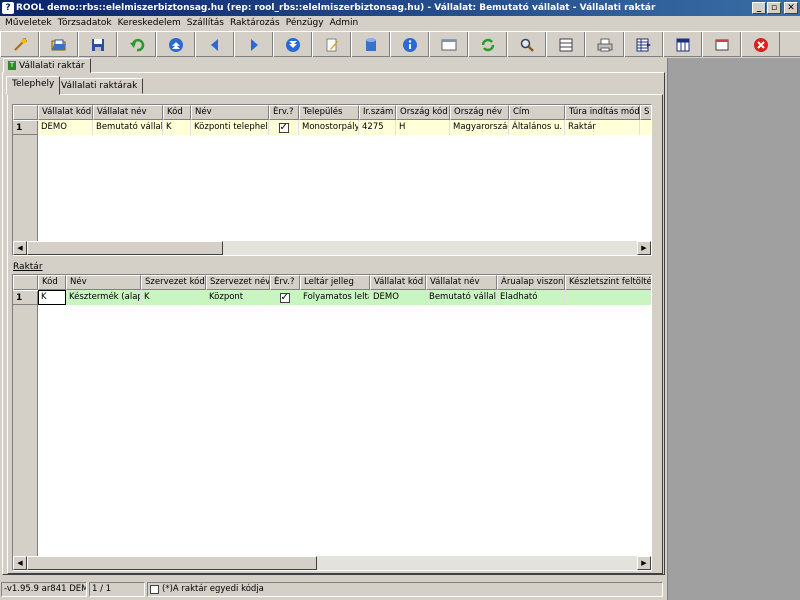  I want to click on next-record-button, so click(253, 44).